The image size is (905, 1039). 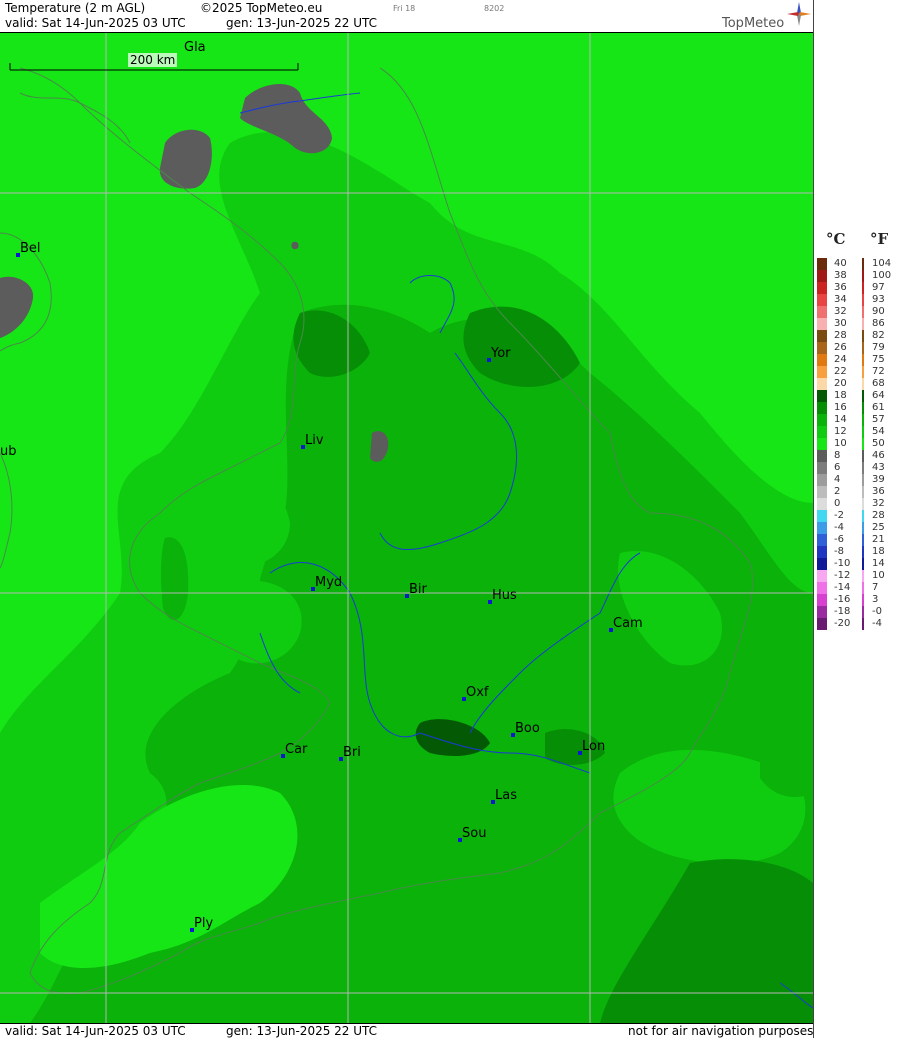 What do you see at coordinates (591, 747) in the screenshot?
I see `city-marker: Lon` at bounding box center [591, 747].